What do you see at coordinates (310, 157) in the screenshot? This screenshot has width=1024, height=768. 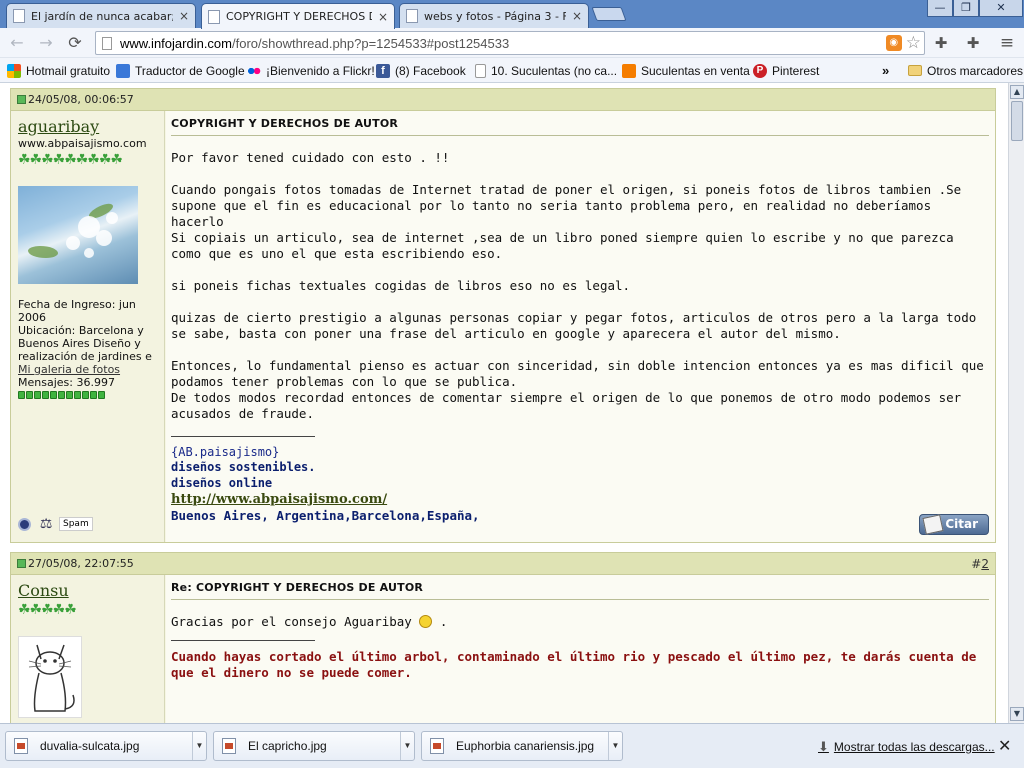 I see `post-paragraph: Por favor tened cuidado con esto . !!` at bounding box center [310, 157].